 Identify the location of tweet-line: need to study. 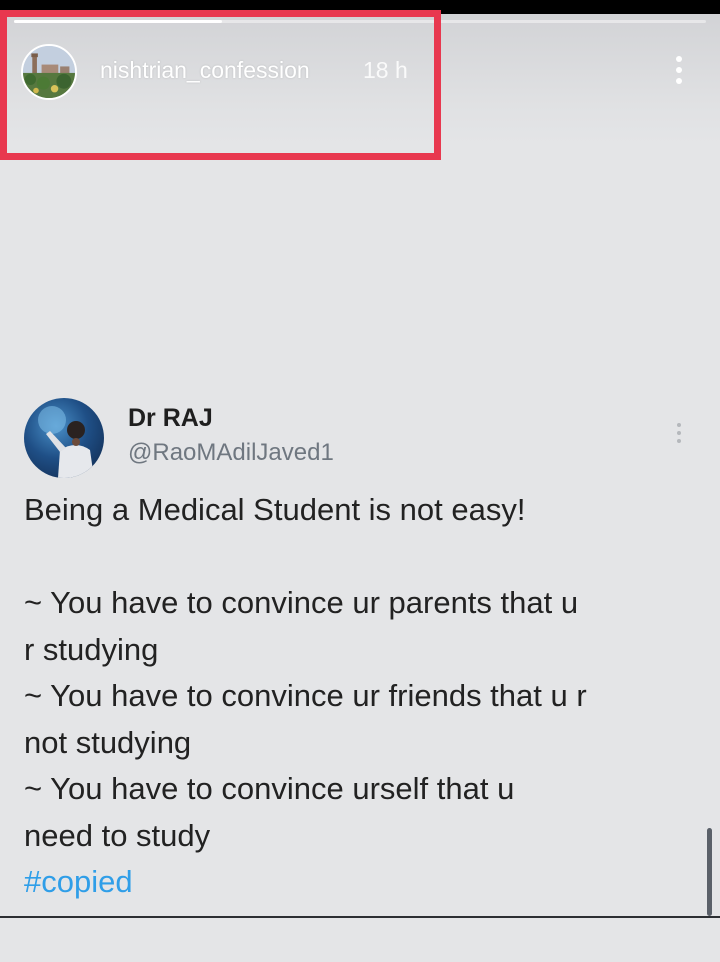
(117, 835).